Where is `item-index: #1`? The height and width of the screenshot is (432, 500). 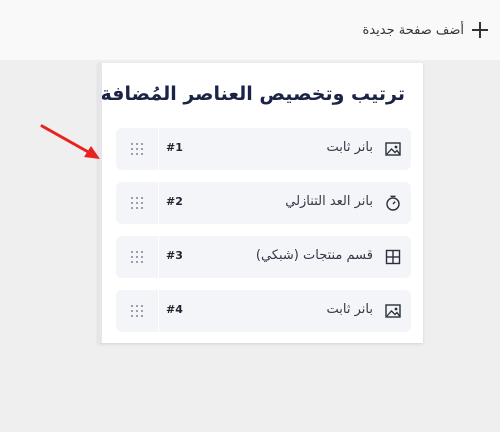
item-index: #1 is located at coordinates (174, 147).